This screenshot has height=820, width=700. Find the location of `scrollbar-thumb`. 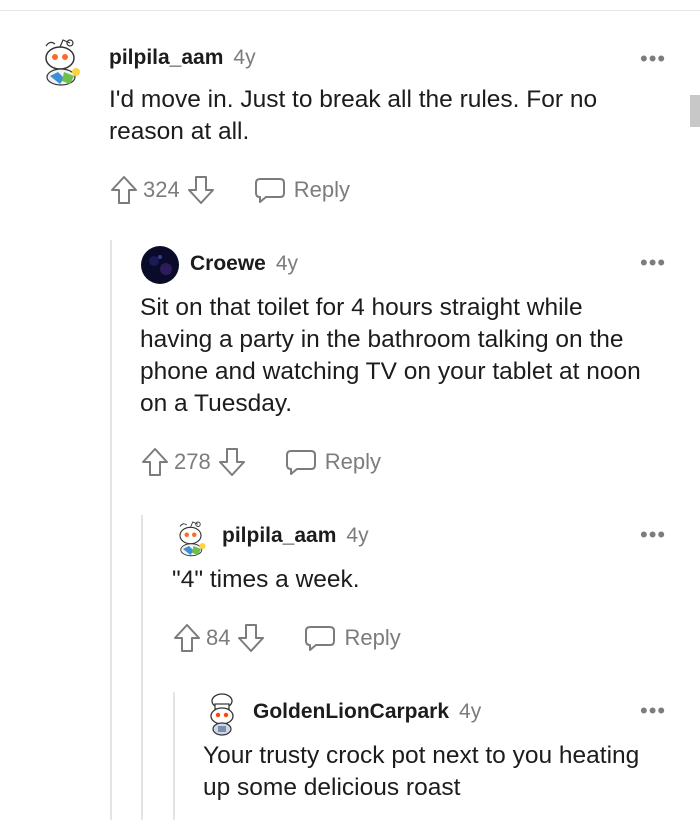

scrollbar-thumb is located at coordinates (695, 111).